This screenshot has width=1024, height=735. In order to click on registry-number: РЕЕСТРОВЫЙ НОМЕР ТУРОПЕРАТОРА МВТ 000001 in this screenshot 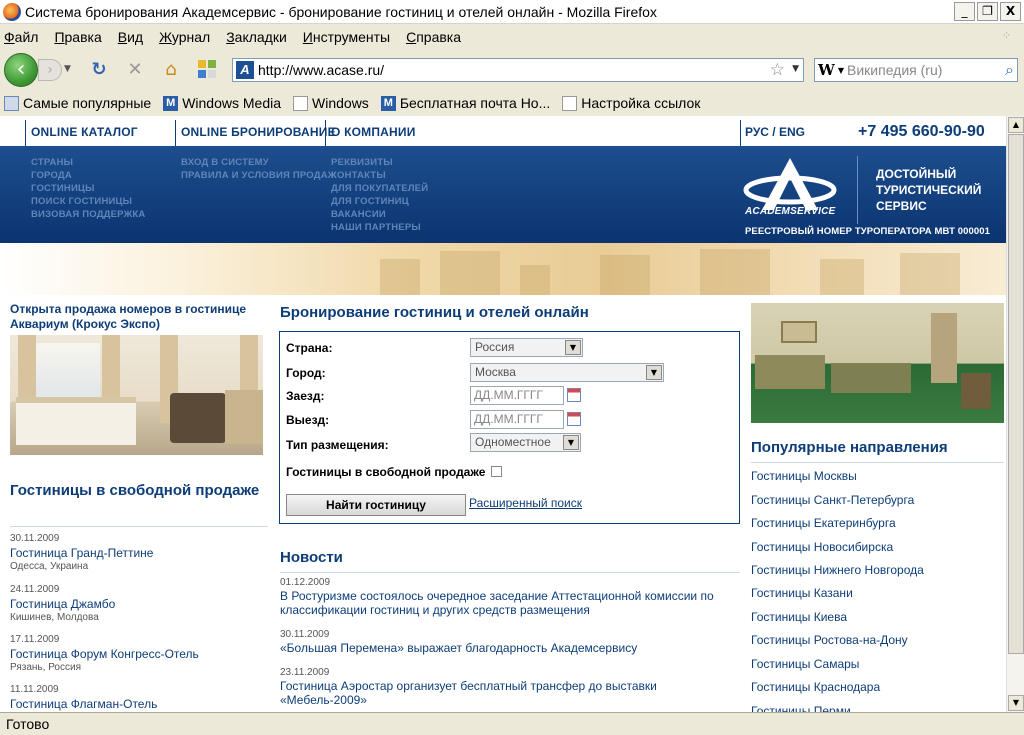, I will do `click(868, 231)`.